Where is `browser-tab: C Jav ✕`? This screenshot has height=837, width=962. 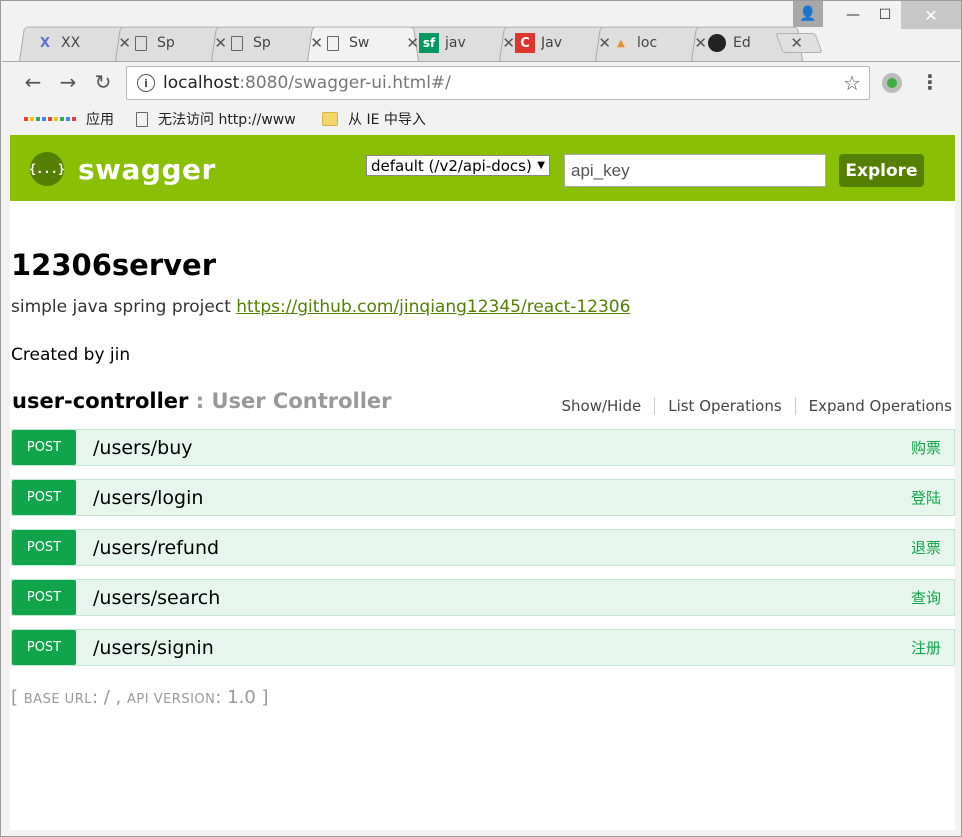 browser-tab: C Jav ✕ is located at coordinates (563, 43).